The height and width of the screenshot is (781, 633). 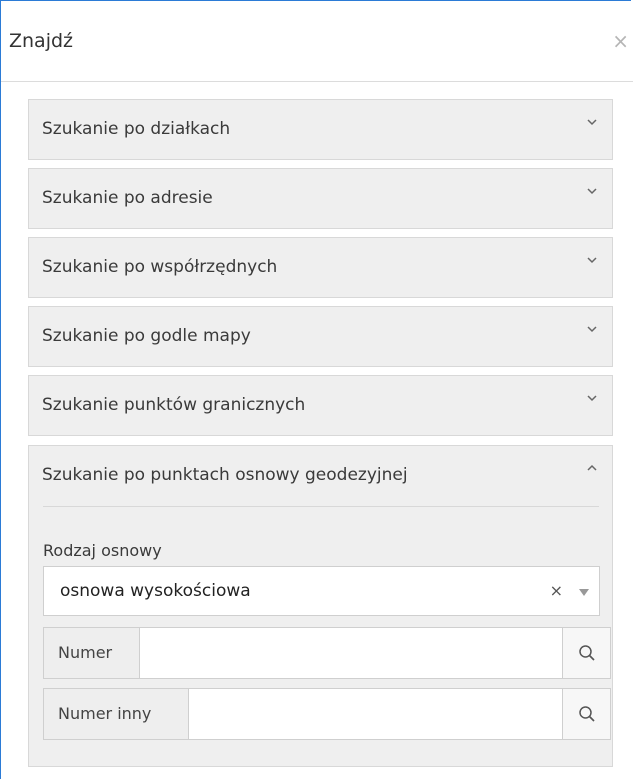 What do you see at coordinates (41, 41) in the screenshot?
I see `panel-title: Znajdź` at bounding box center [41, 41].